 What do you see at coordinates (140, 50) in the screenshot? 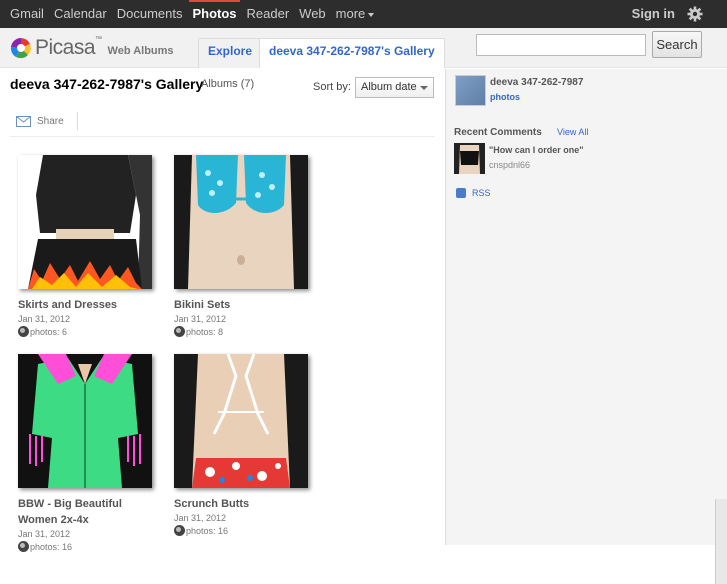
I see `logo-subtitle: Web Albums` at bounding box center [140, 50].